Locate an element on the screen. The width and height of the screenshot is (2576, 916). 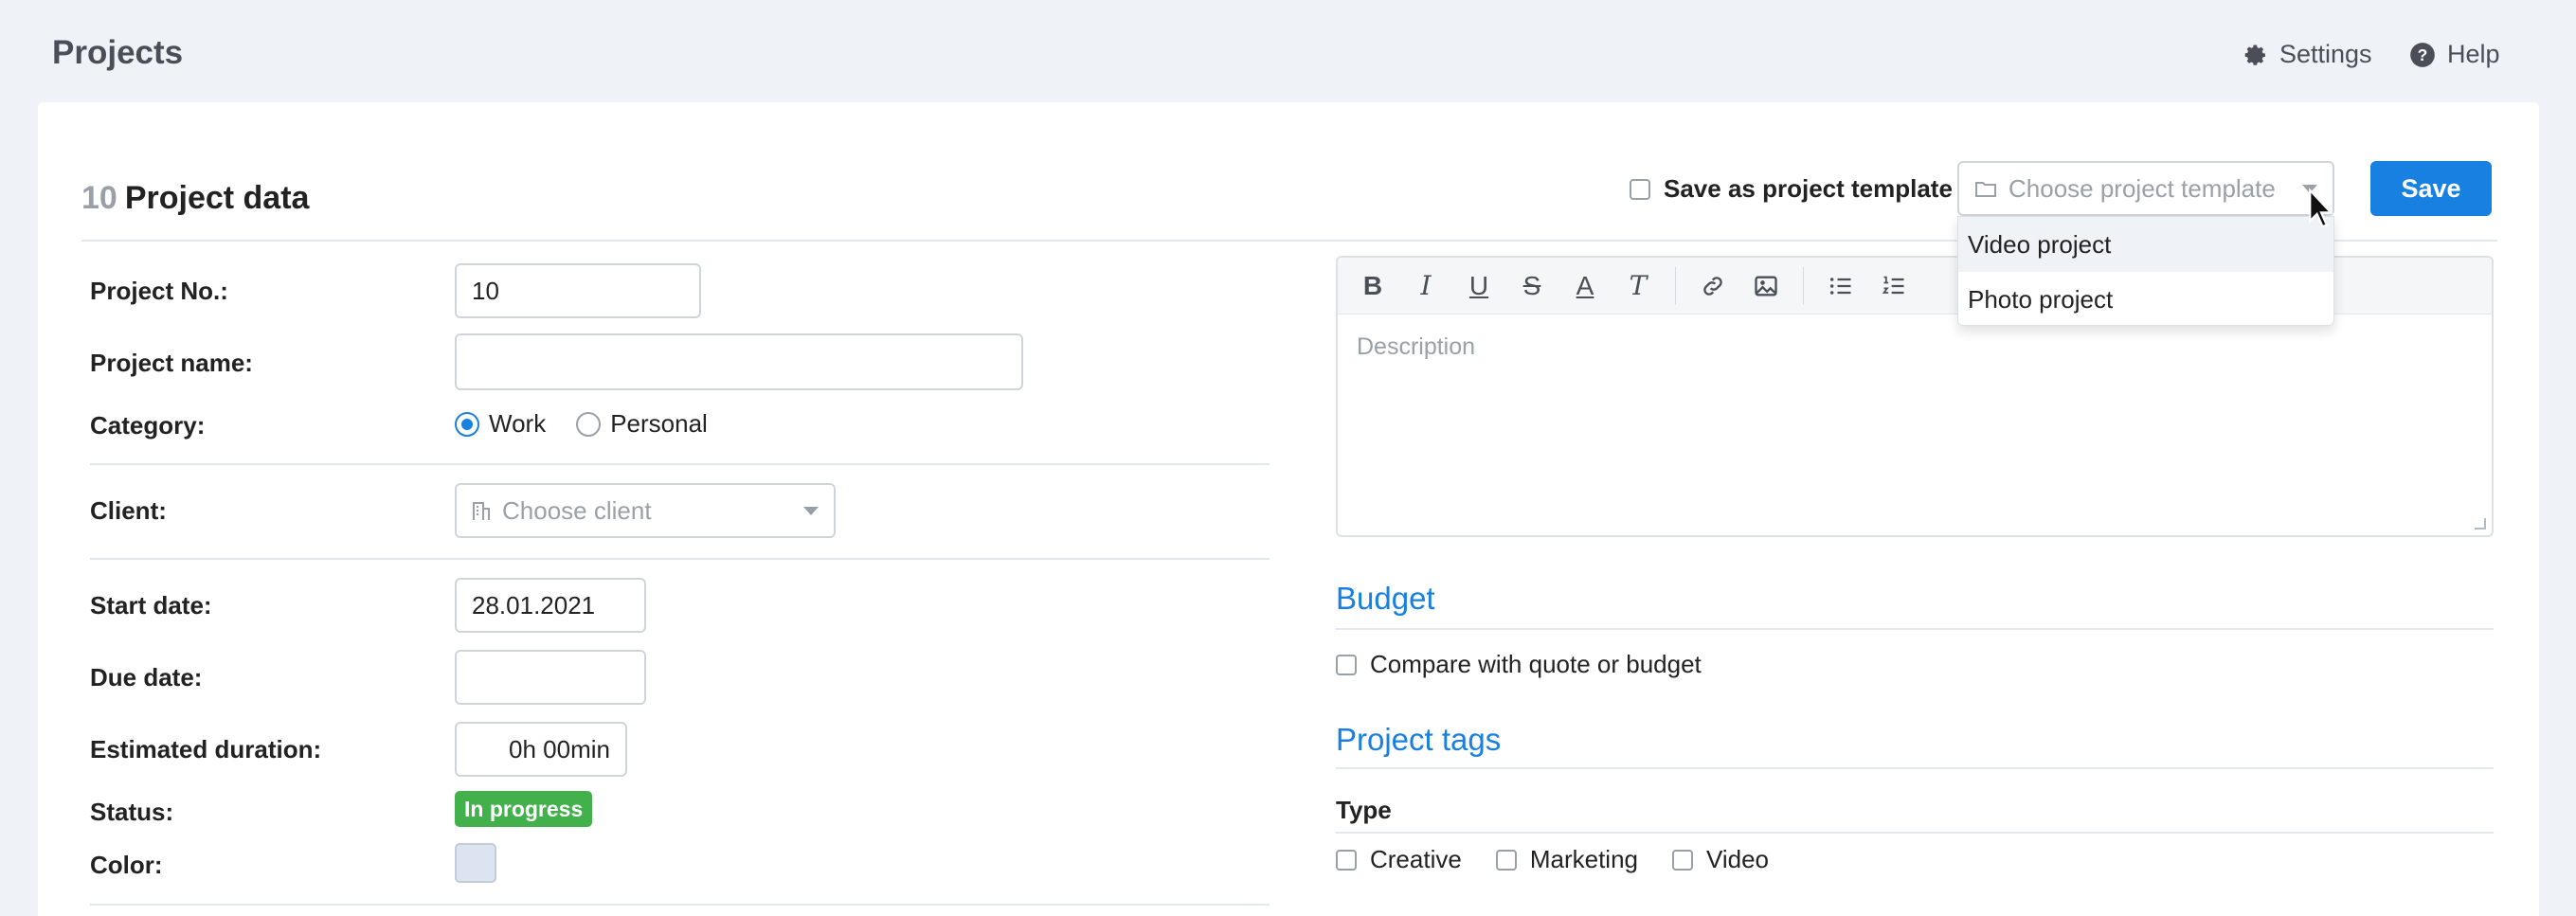
project-no-label: Project No.: is located at coordinates (159, 291).